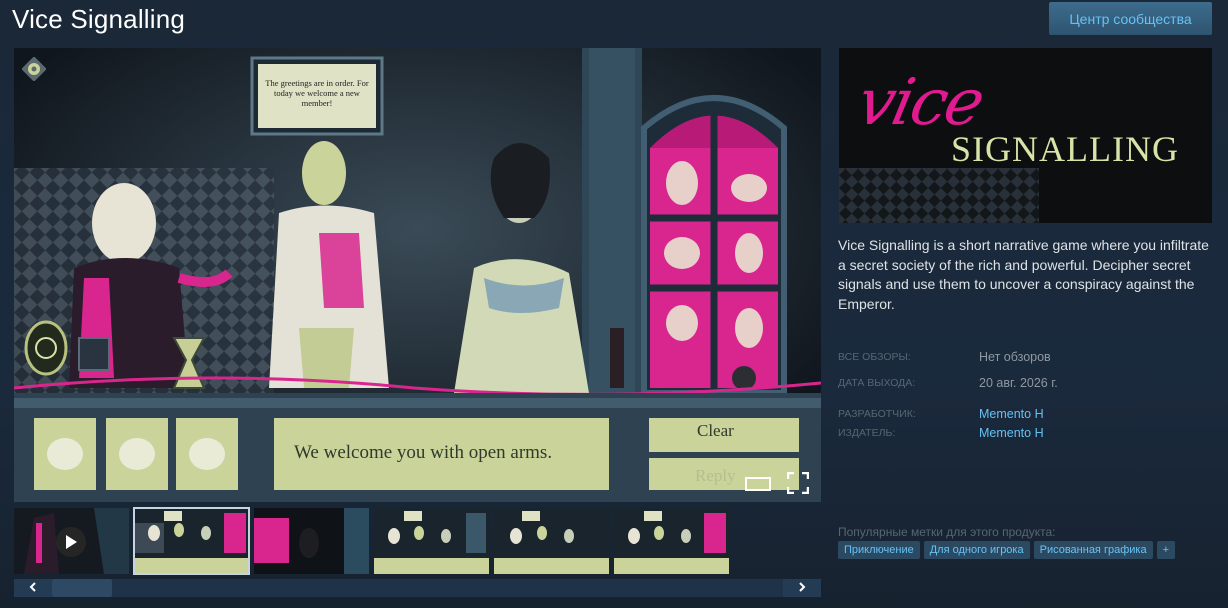  I want to click on publisher-link: Memento H, so click(1011, 433).